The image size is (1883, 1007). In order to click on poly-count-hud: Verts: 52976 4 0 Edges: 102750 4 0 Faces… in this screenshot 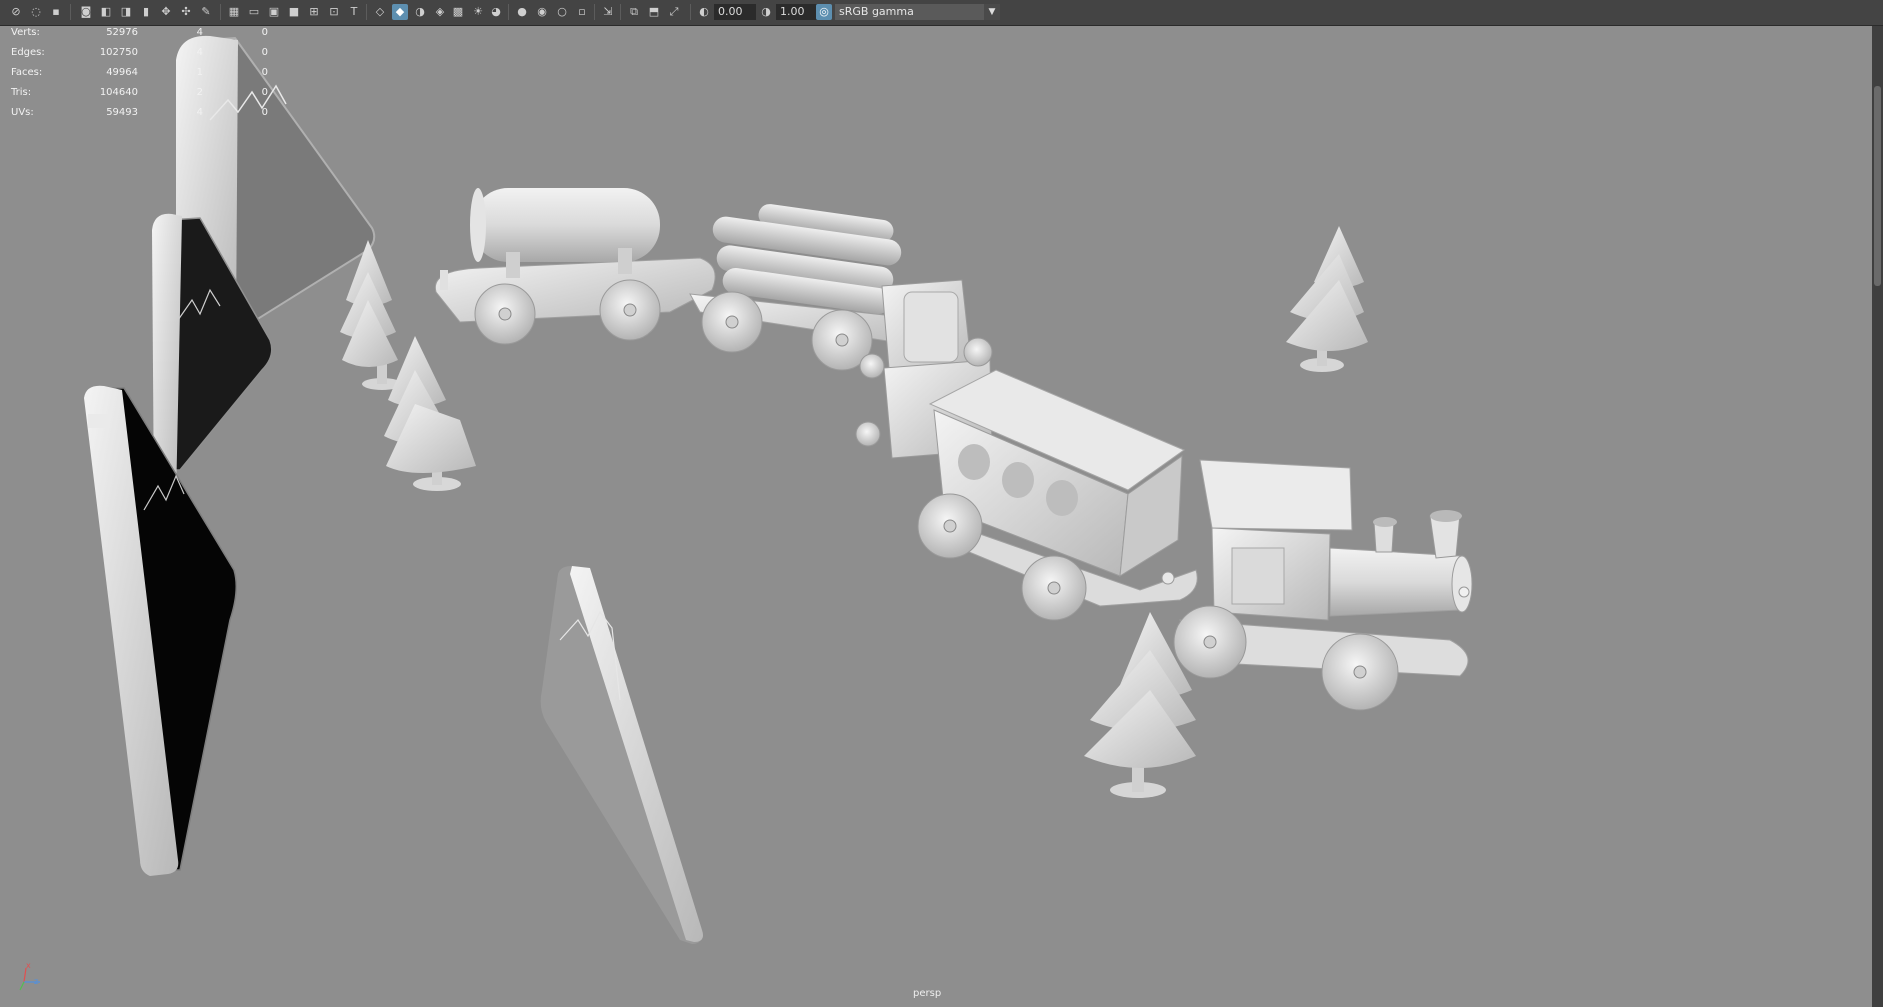, I will do `click(141, 77)`.